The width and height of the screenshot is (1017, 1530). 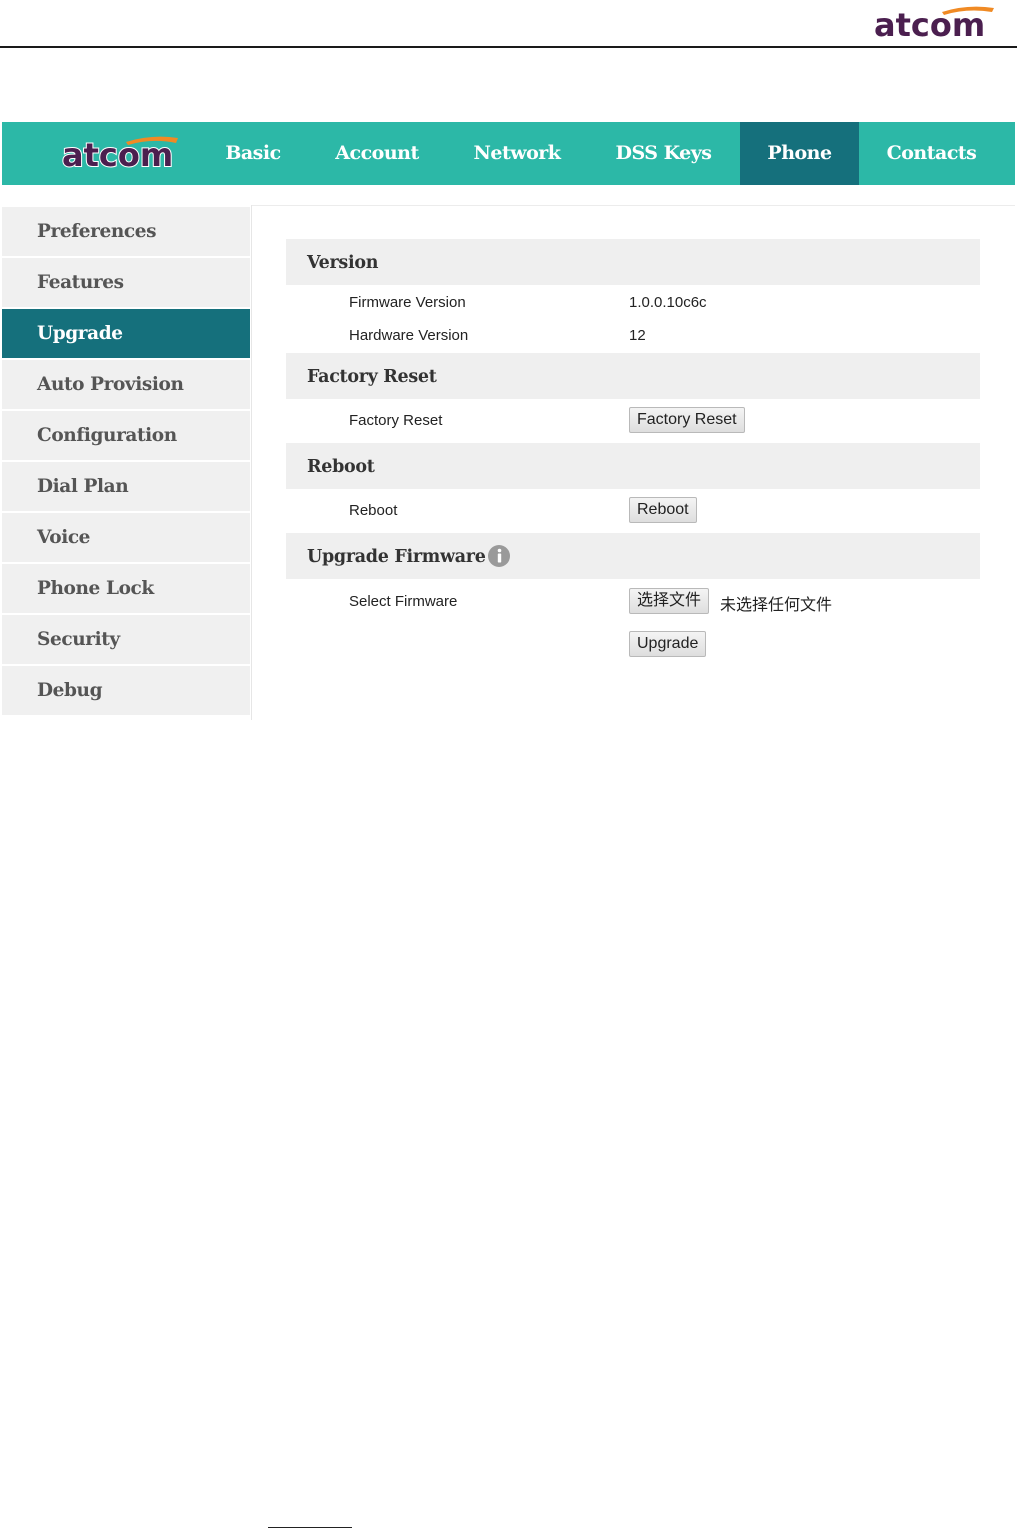 What do you see at coordinates (931, 153) in the screenshot?
I see `tab-contacts: Contacts` at bounding box center [931, 153].